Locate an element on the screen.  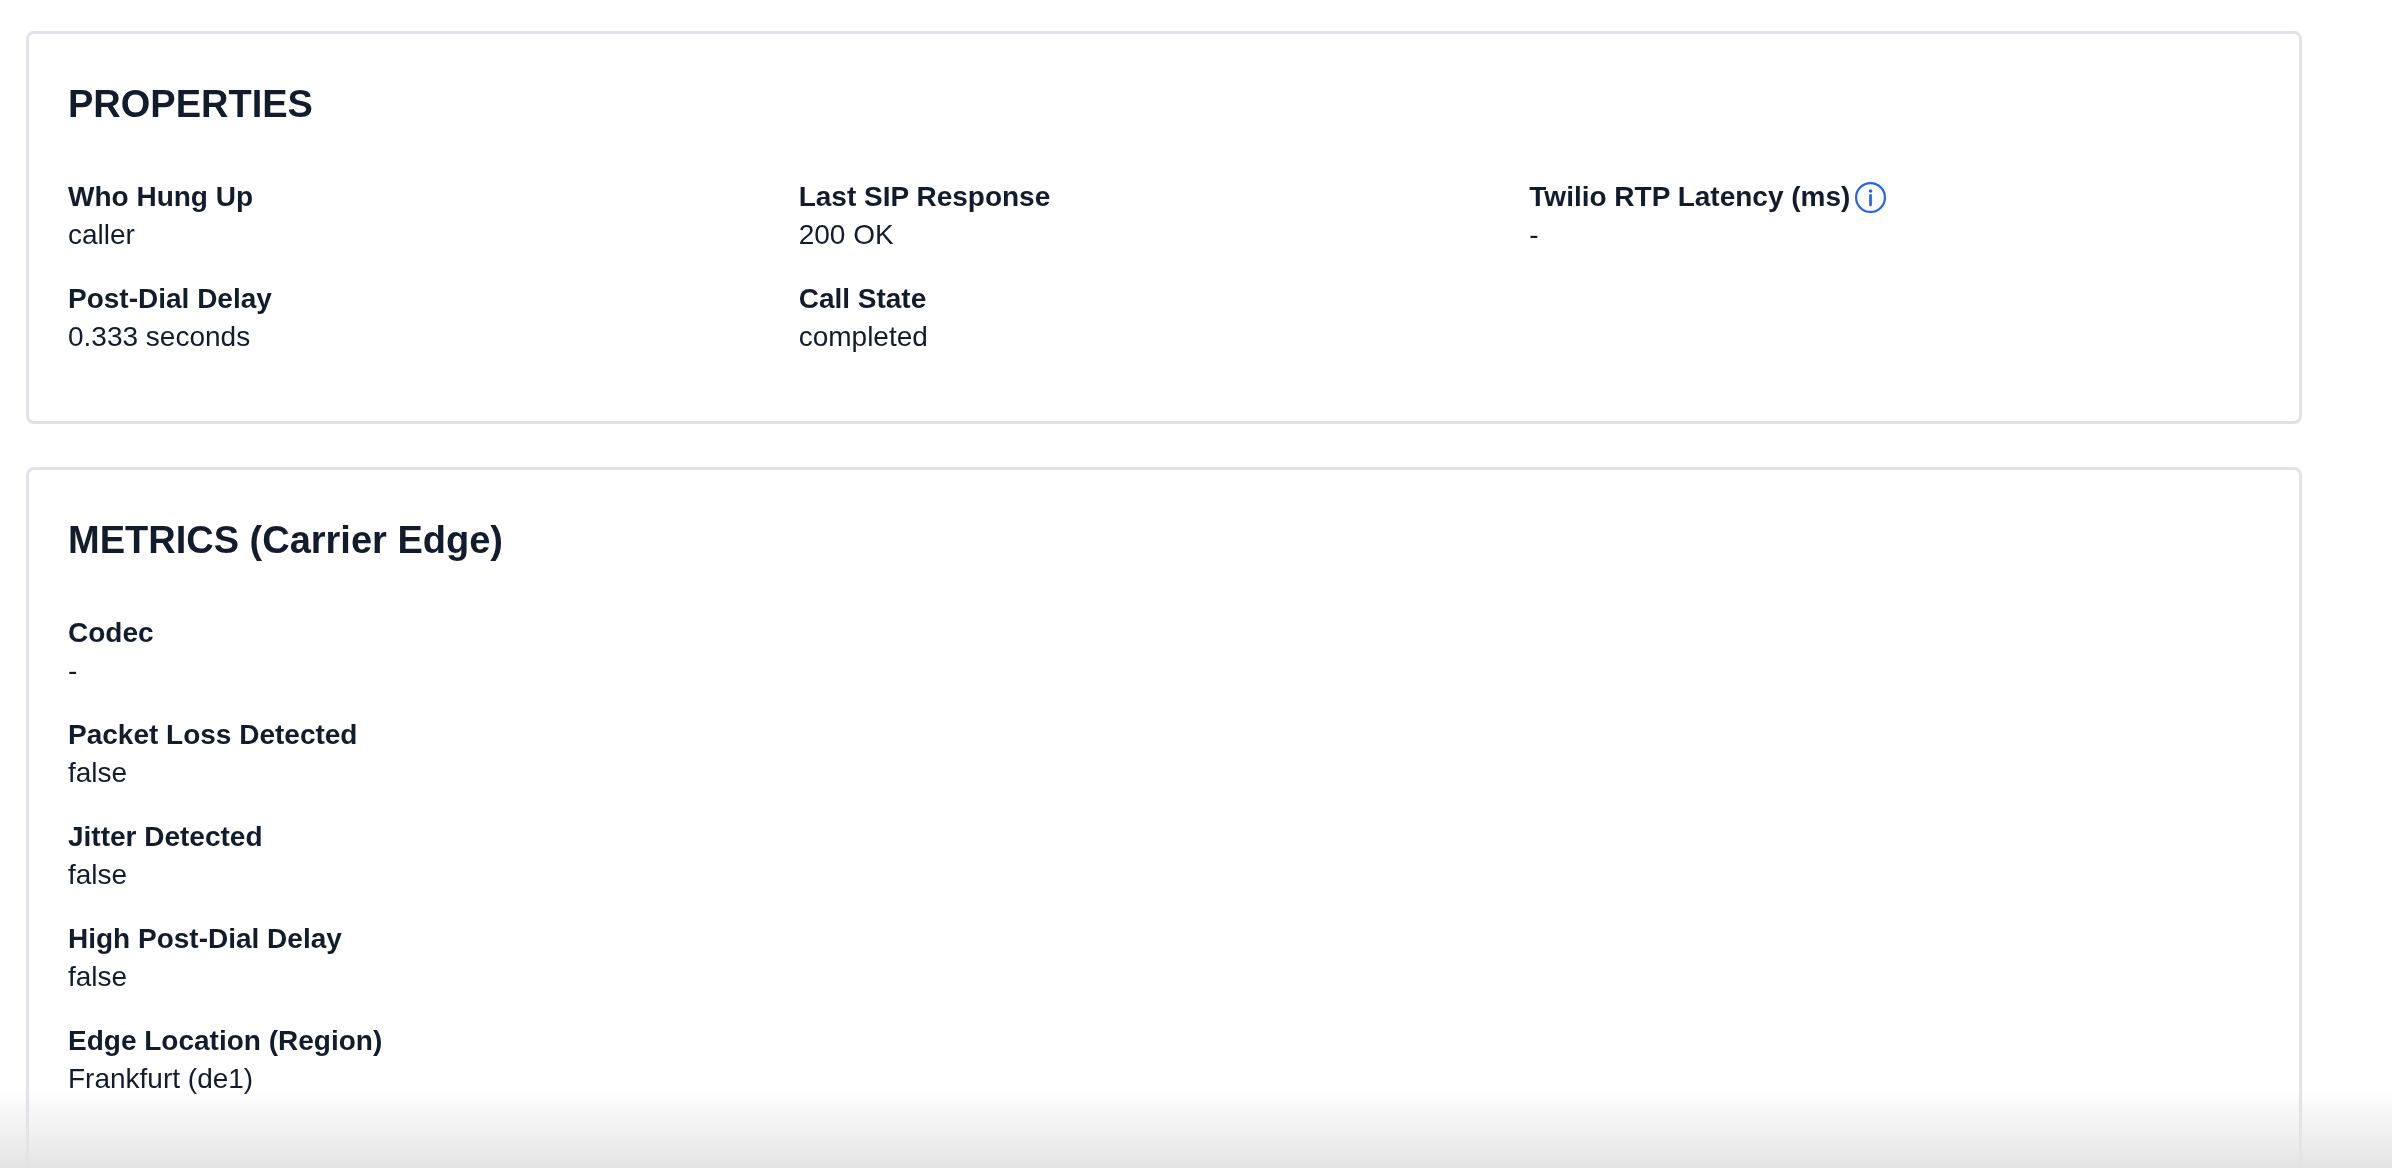
section-title: METRICS (Carrier Edge) is located at coordinates (285, 540).